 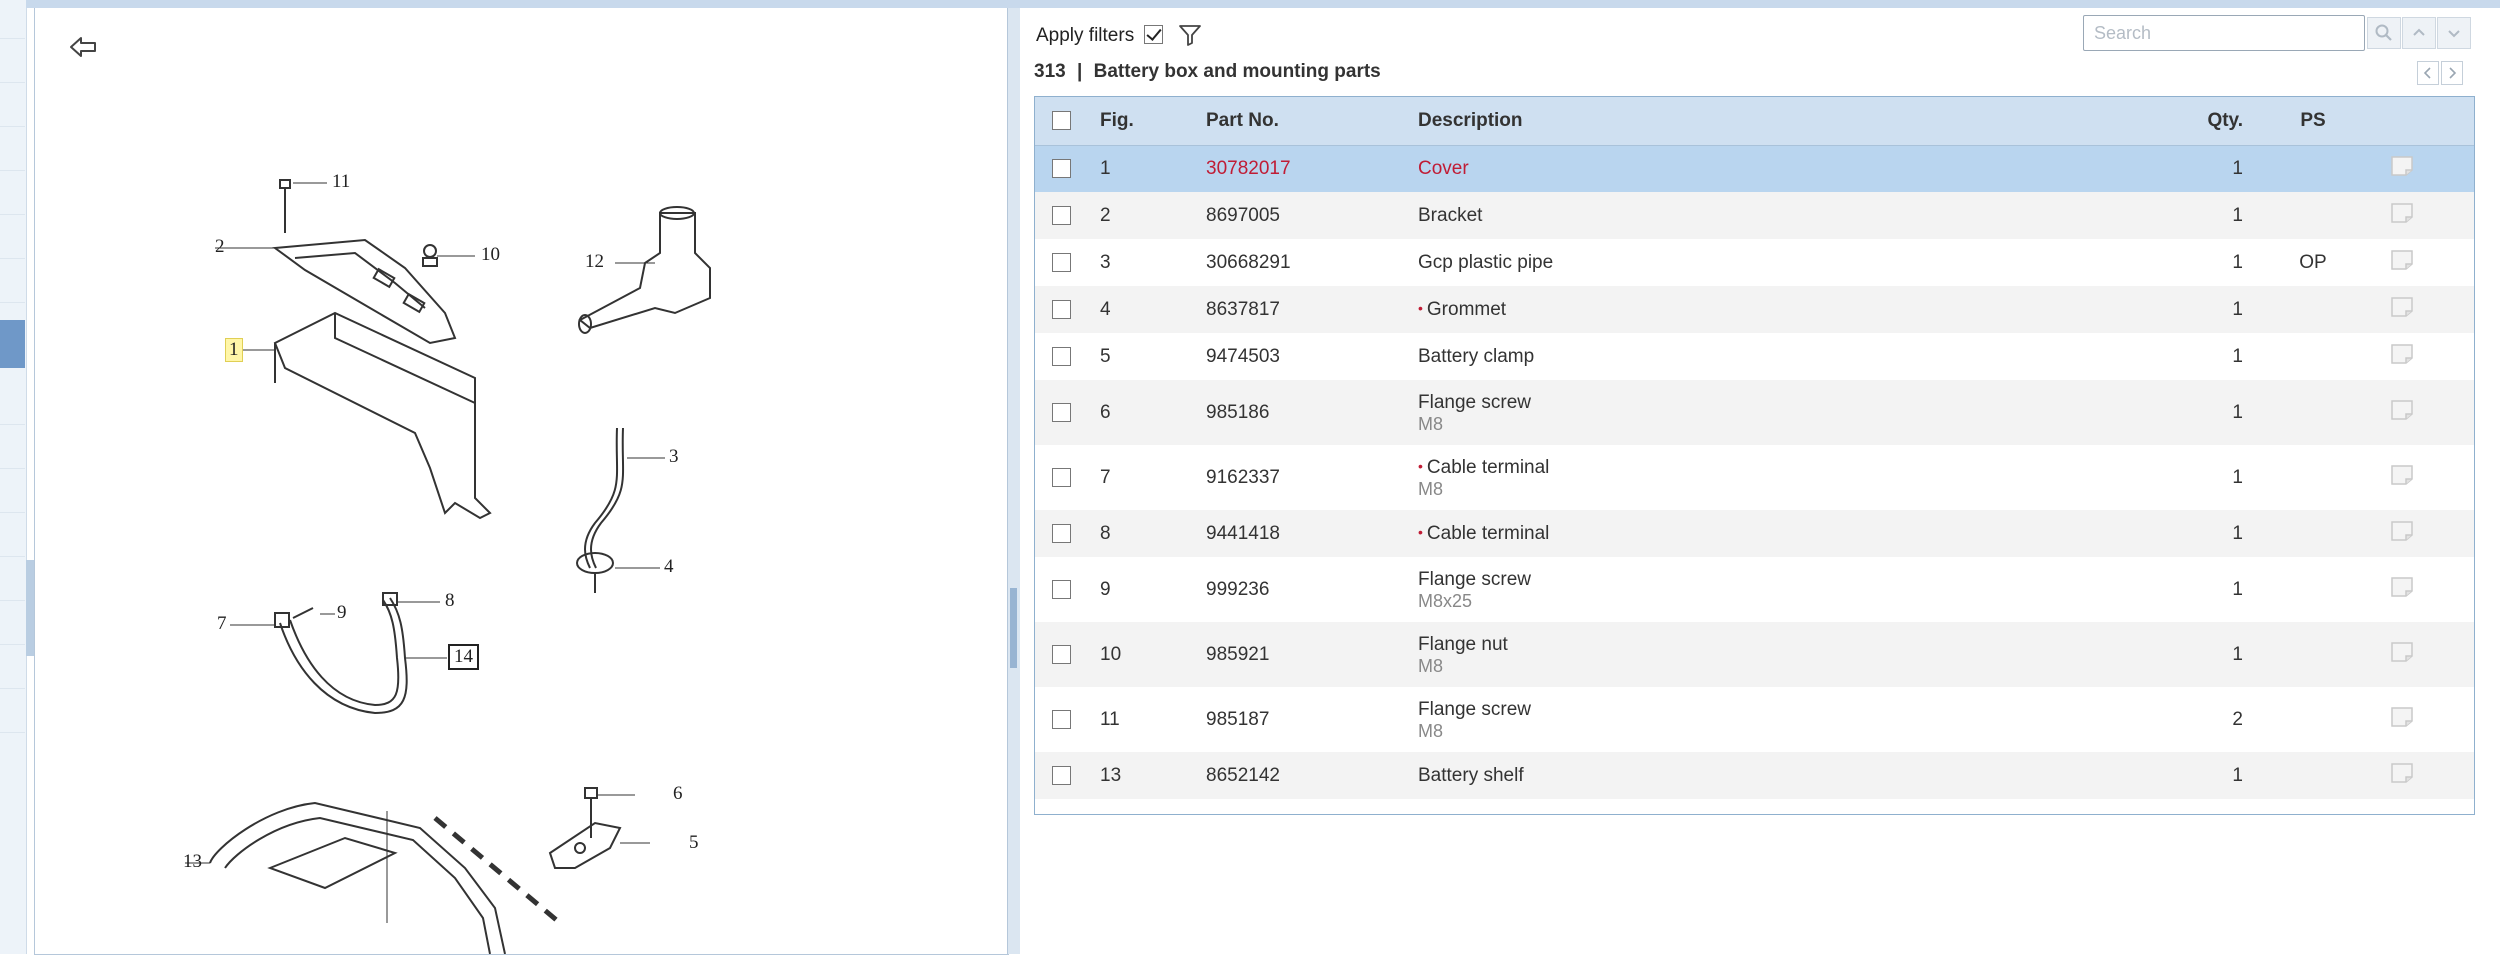 I want to click on callout-6: 6, so click(x=678, y=794).